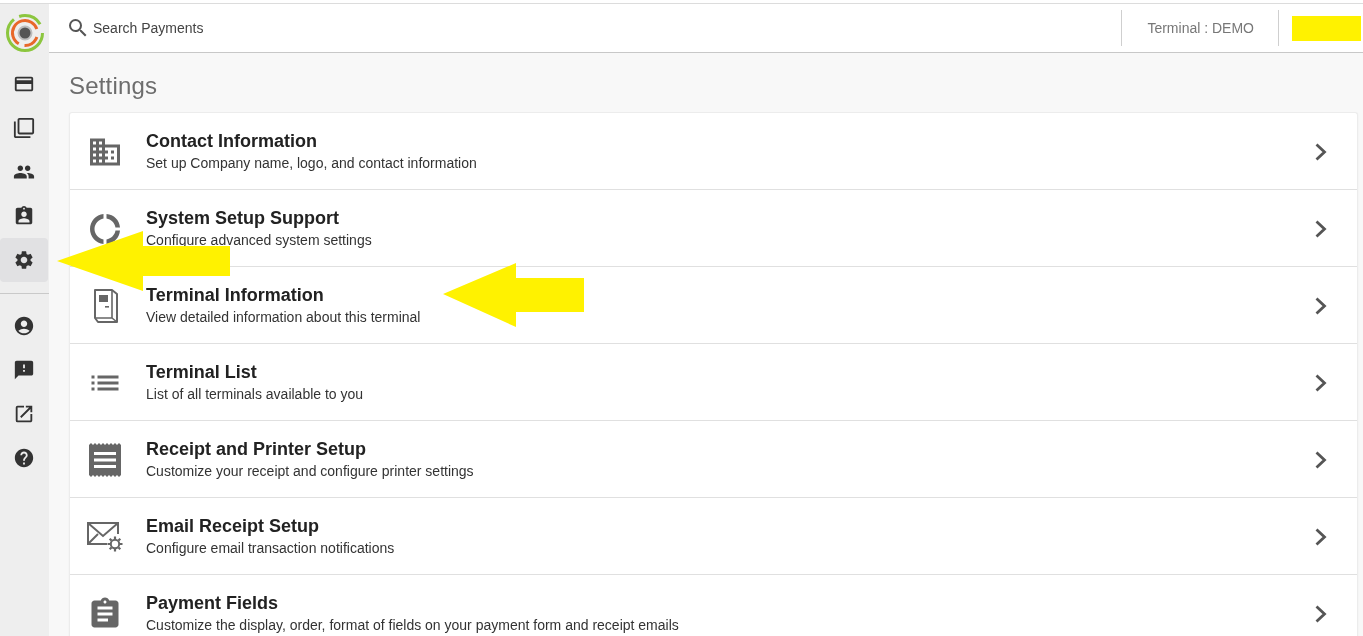  I want to click on settings-row: System Setup Support Configure advanced system settings, so click(713, 228).